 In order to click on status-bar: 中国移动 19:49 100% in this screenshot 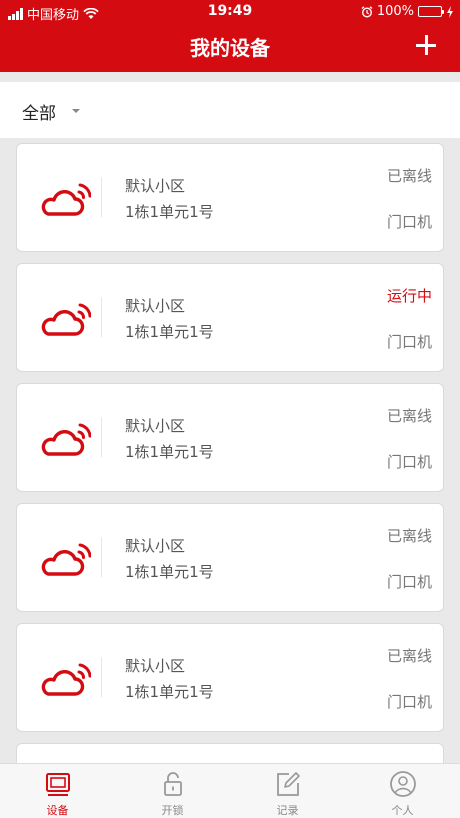, I will do `click(230, 12)`.